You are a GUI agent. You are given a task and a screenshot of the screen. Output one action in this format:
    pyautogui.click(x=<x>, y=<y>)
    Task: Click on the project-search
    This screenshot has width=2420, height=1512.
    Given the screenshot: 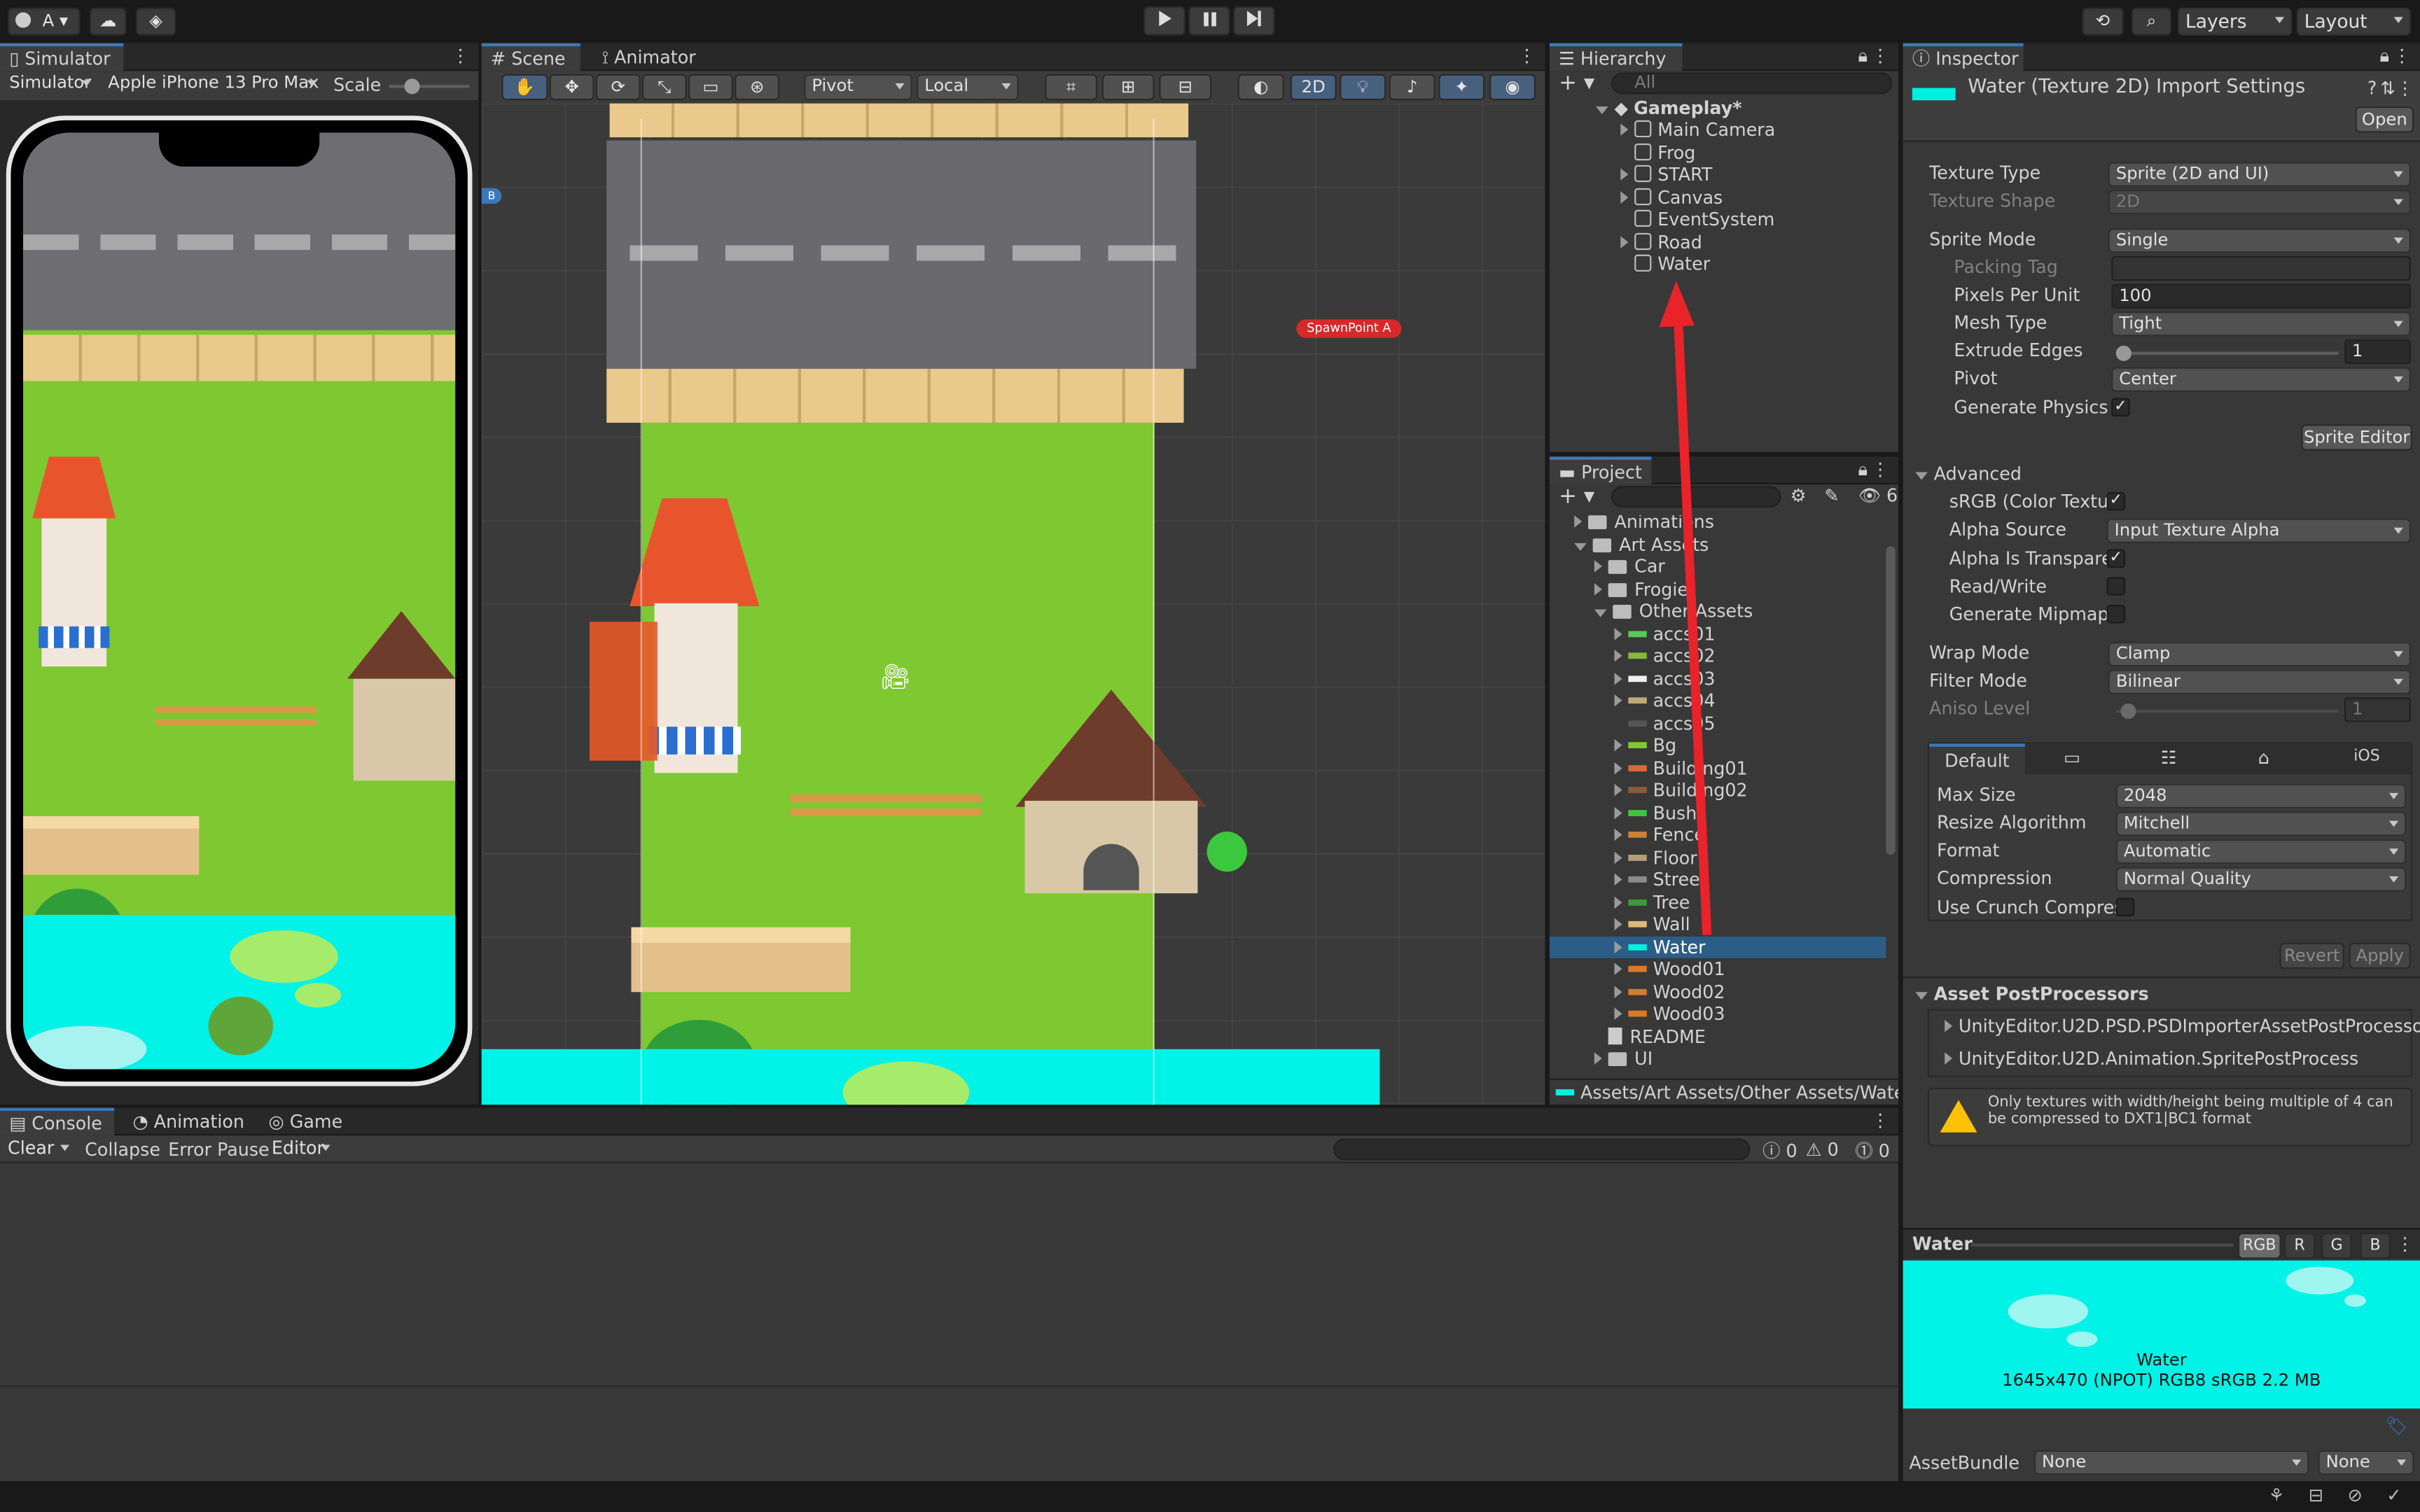 What is the action you would take?
    pyautogui.click(x=1696, y=497)
    